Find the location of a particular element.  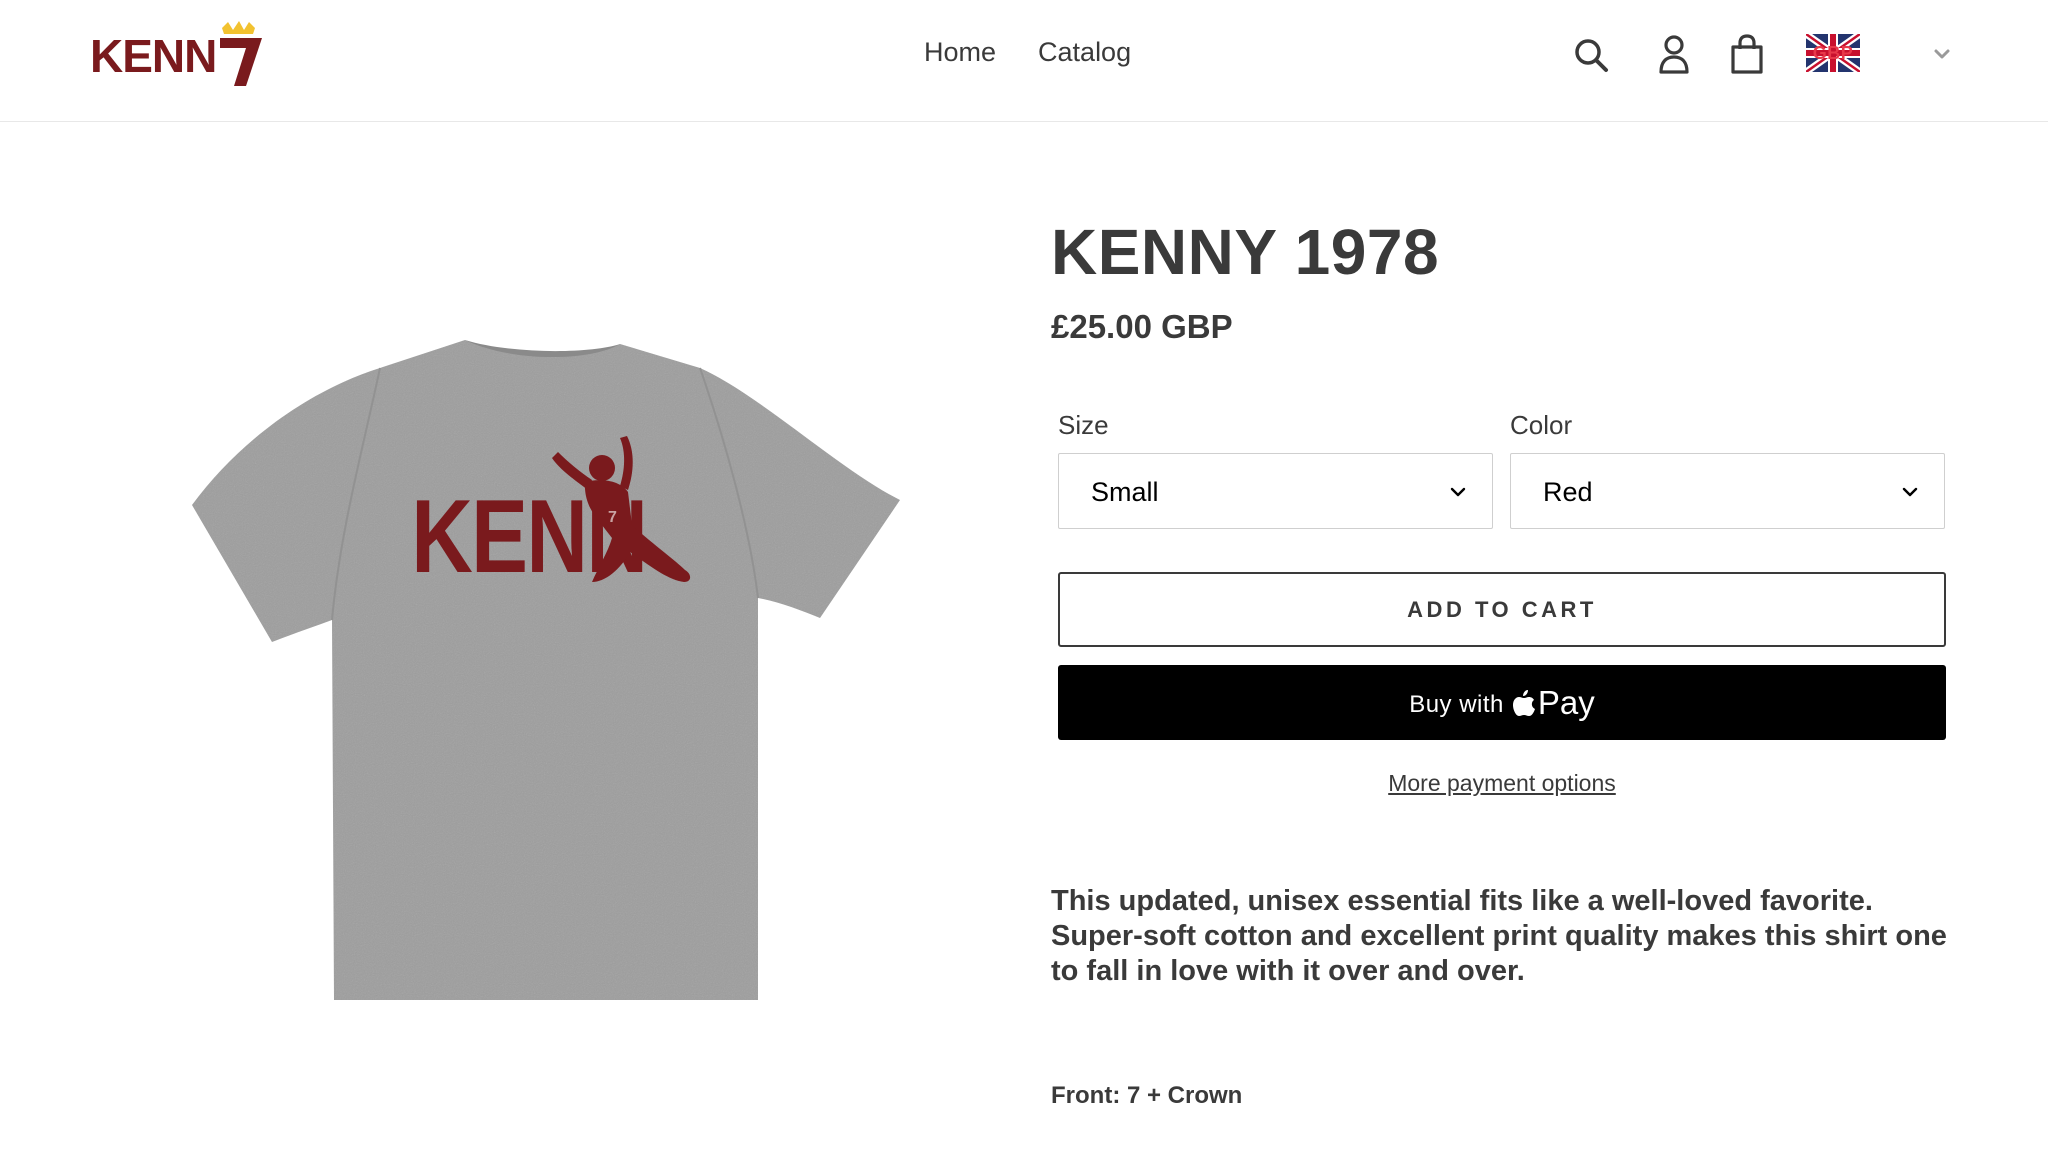

size-select-value: Small is located at coordinates (1125, 492).